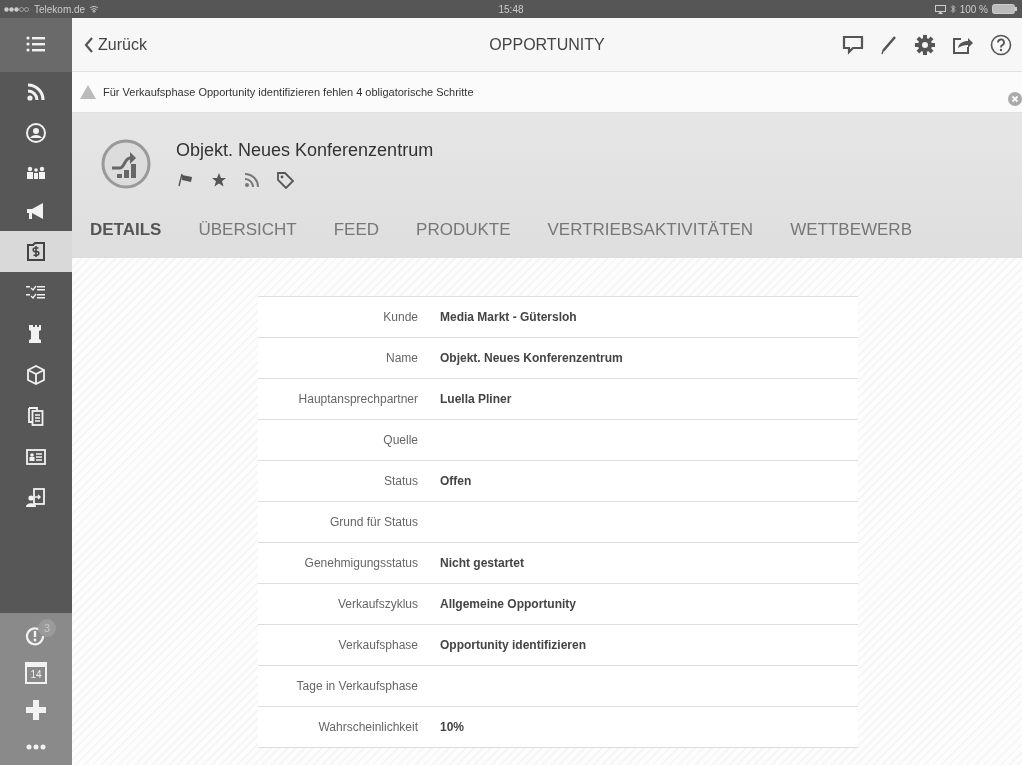 The width and height of the screenshot is (1022, 765). I want to click on add-icon, so click(36, 709).